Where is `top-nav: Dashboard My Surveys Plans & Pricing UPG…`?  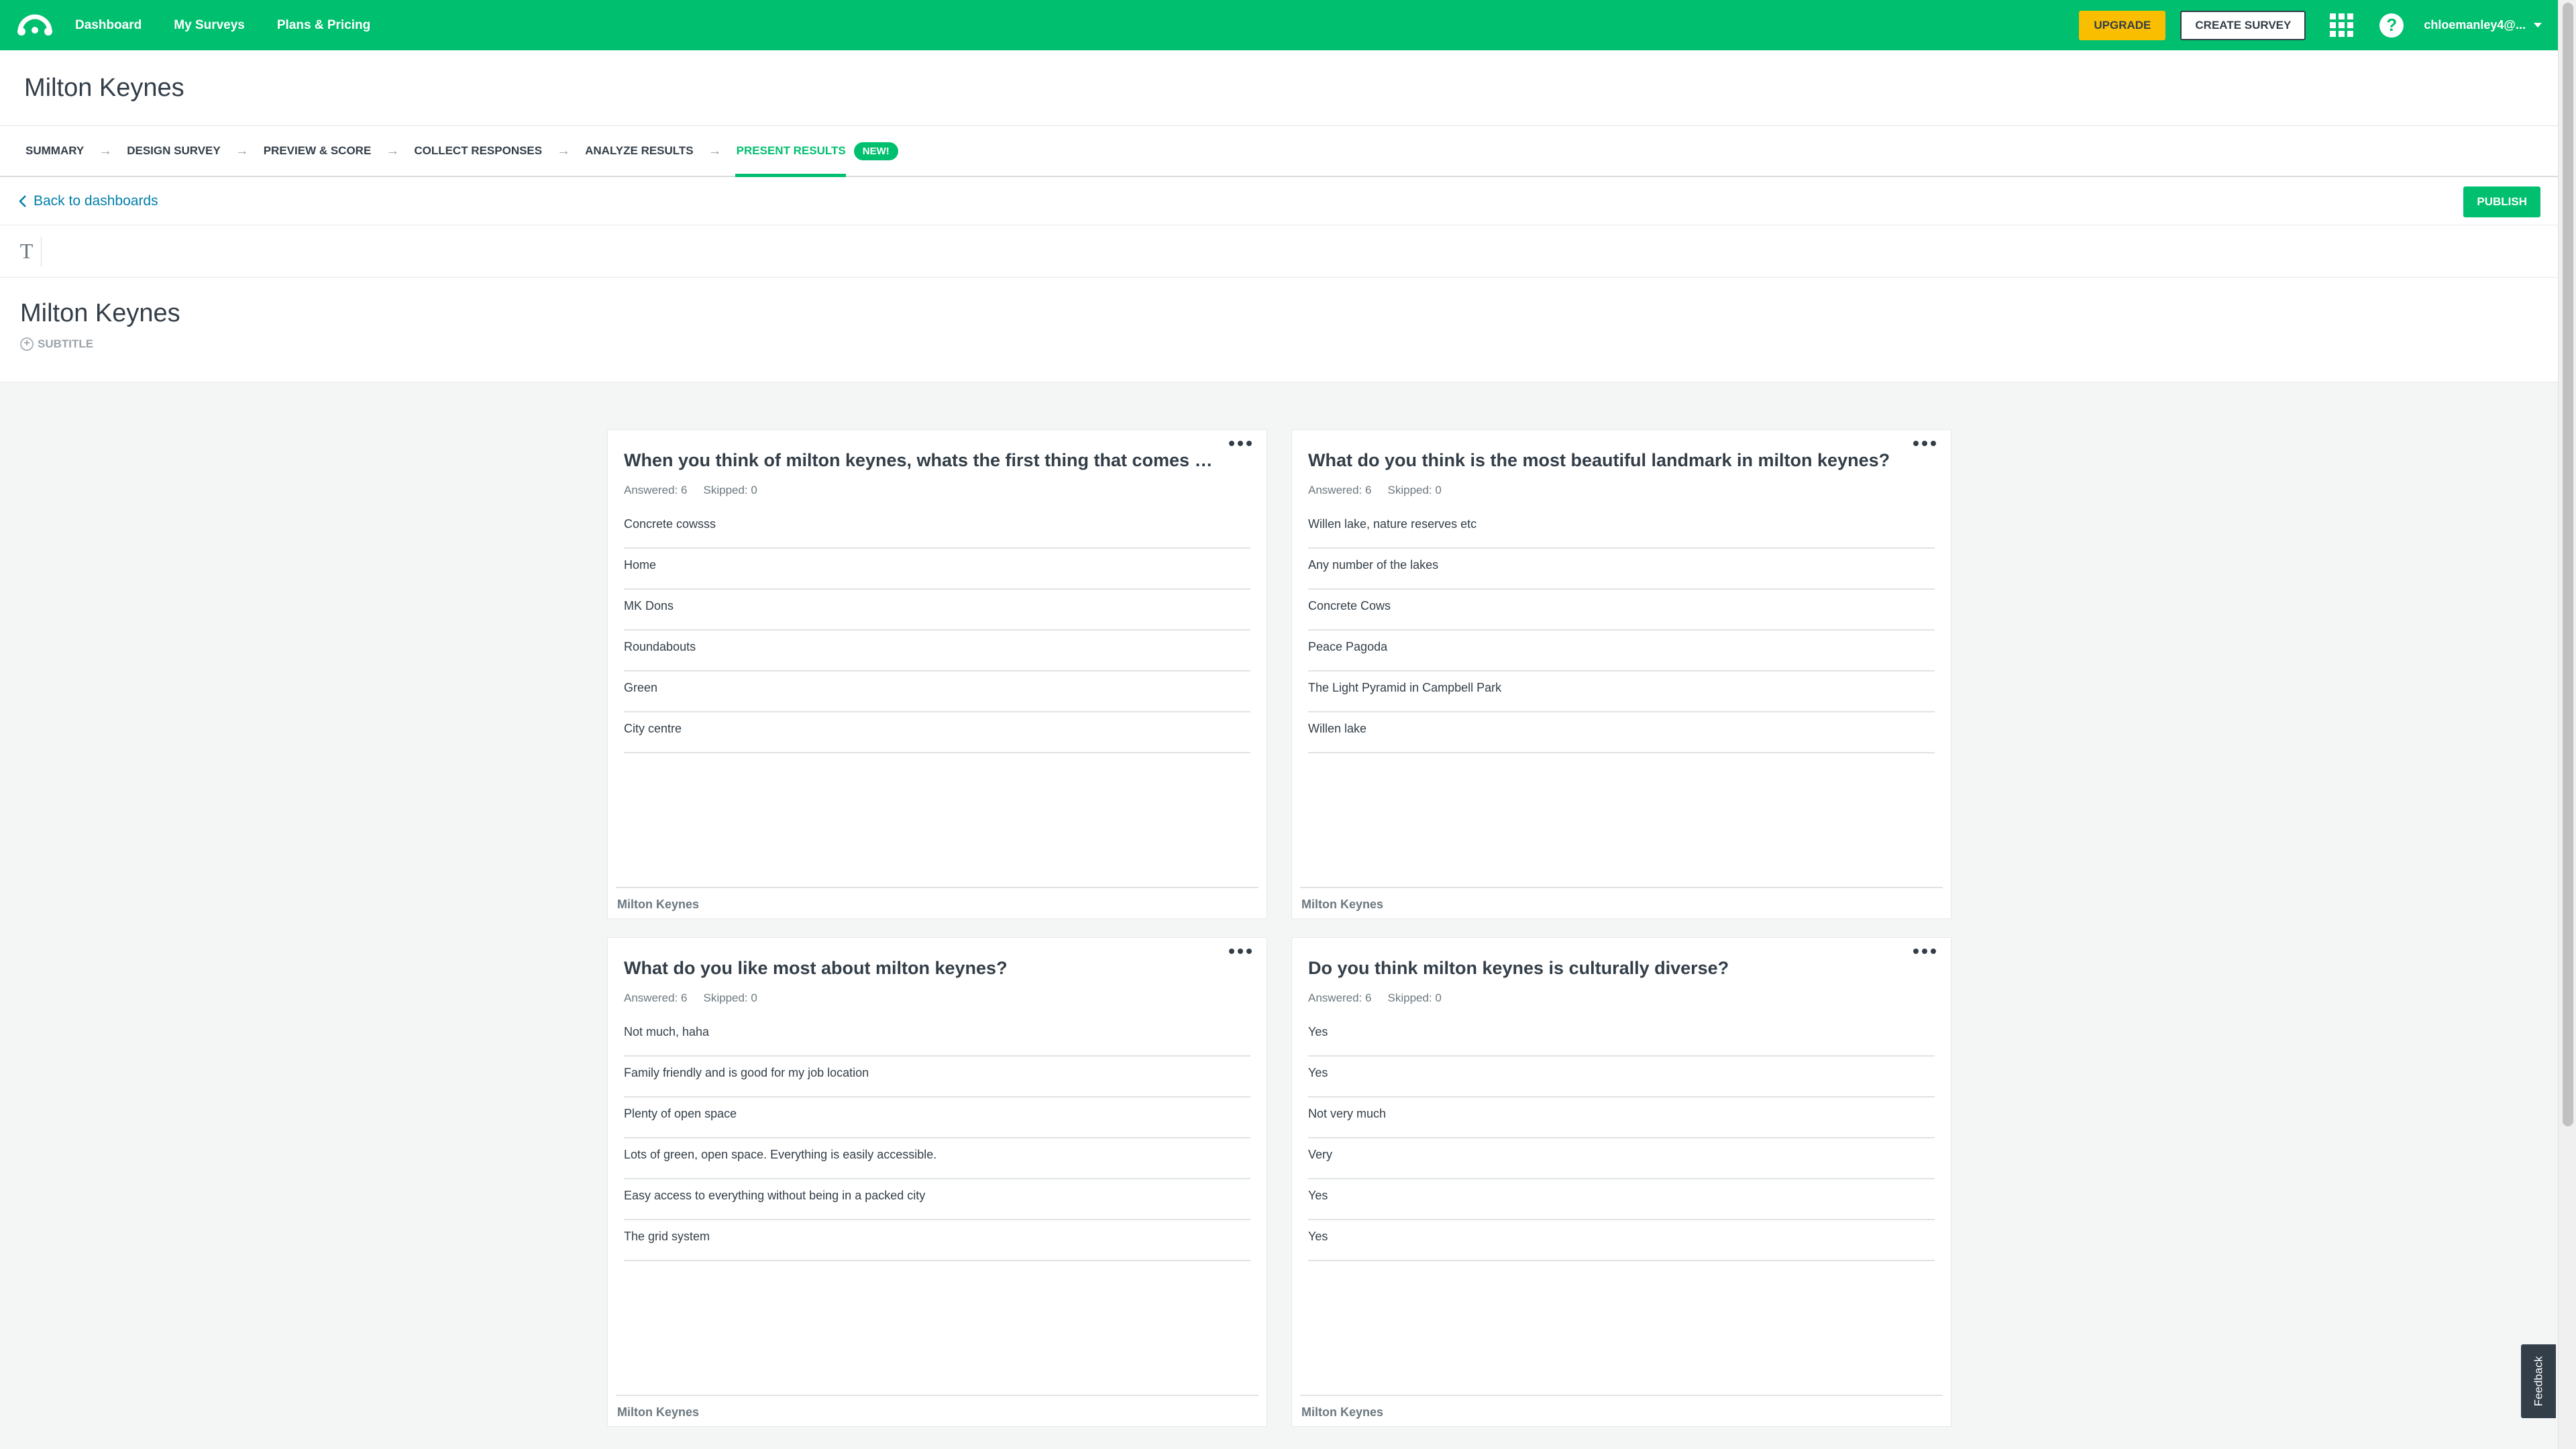 top-nav: Dashboard My Surveys Plans & Pricing UPG… is located at coordinates (1279, 25).